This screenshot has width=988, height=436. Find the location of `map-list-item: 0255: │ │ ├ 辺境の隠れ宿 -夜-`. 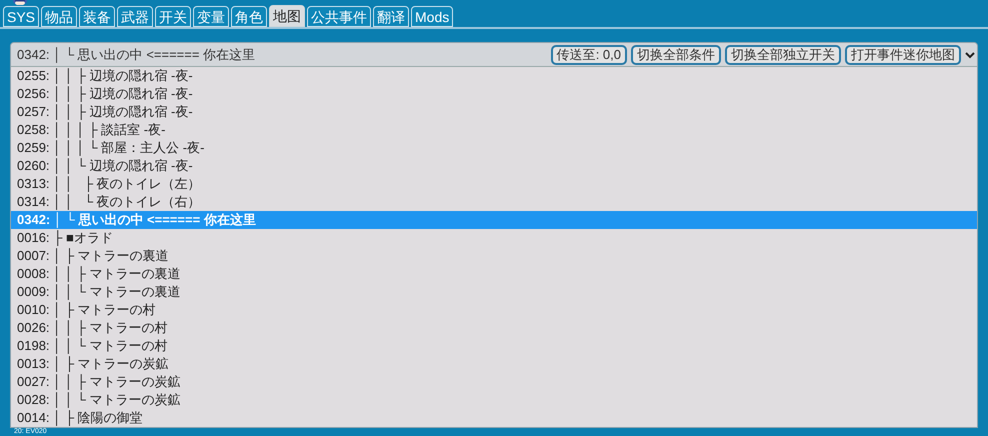

map-list-item: 0255: │ │ ├ 辺境の隠れ宿 -夜- is located at coordinates (494, 76).